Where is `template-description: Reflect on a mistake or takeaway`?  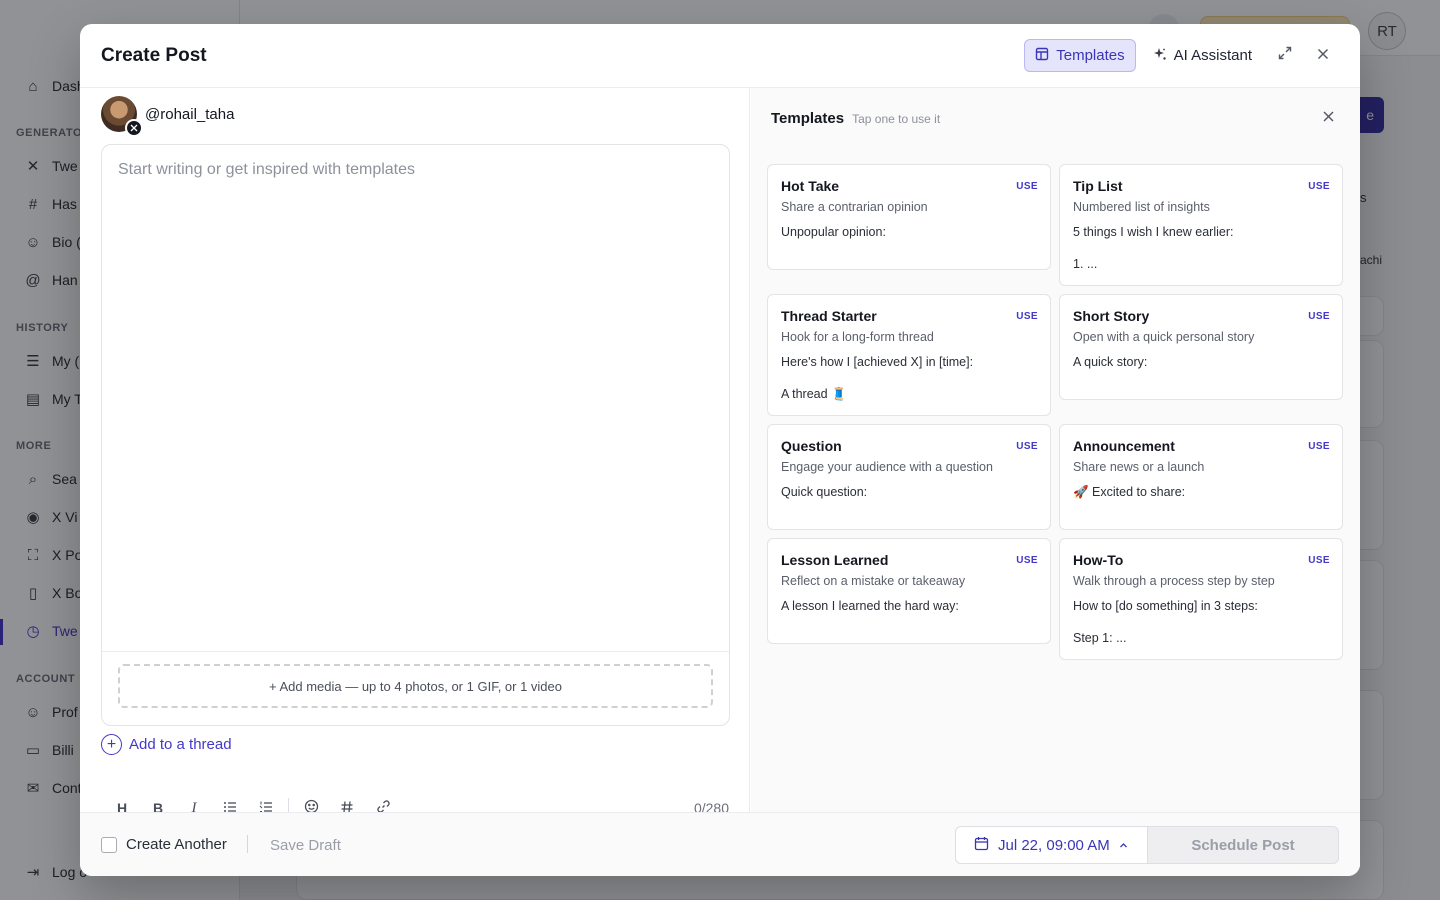
template-description: Reflect on a mistake or takeaway is located at coordinates (873, 581).